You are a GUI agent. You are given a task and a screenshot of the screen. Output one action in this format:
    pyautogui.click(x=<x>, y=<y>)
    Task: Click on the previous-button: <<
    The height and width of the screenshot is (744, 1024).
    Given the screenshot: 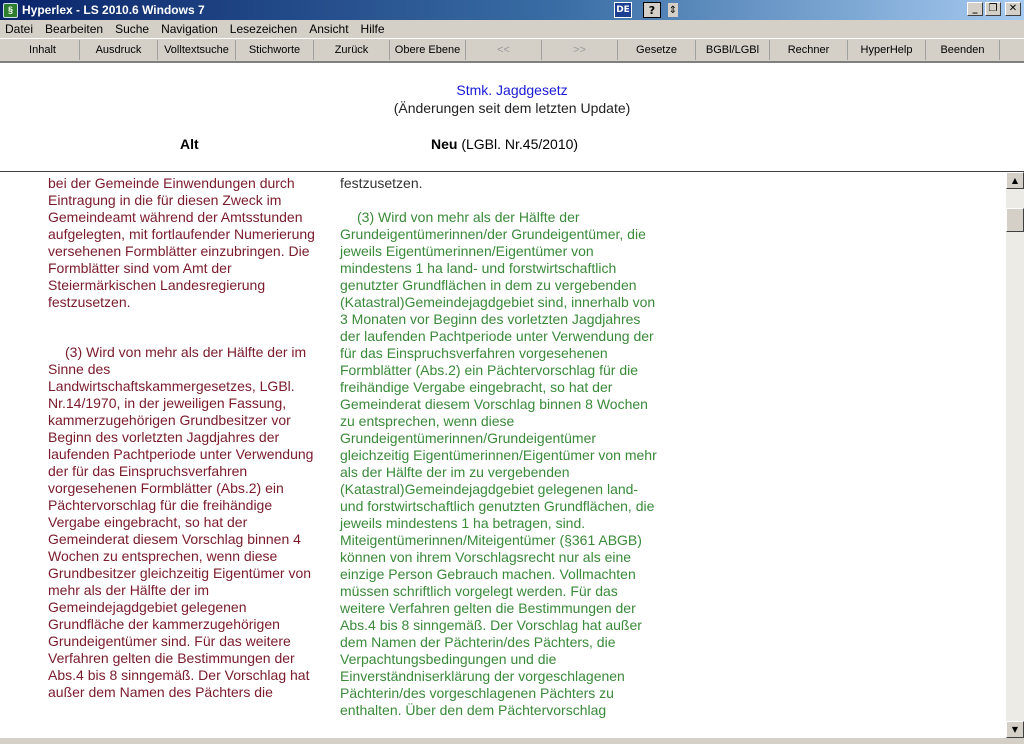 What is the action you would take?
    pyautogui.click(x=504, y=50)
    